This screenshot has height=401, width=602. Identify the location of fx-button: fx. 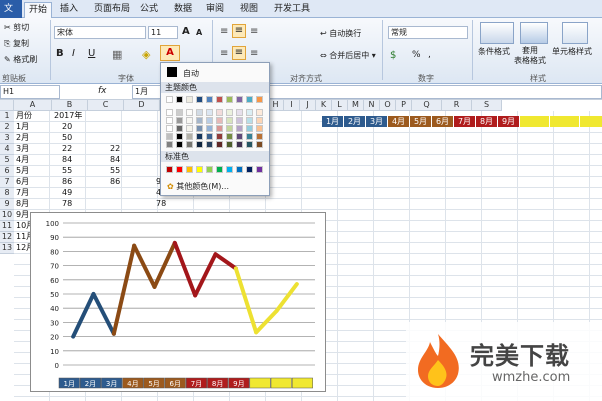
(102, 91).